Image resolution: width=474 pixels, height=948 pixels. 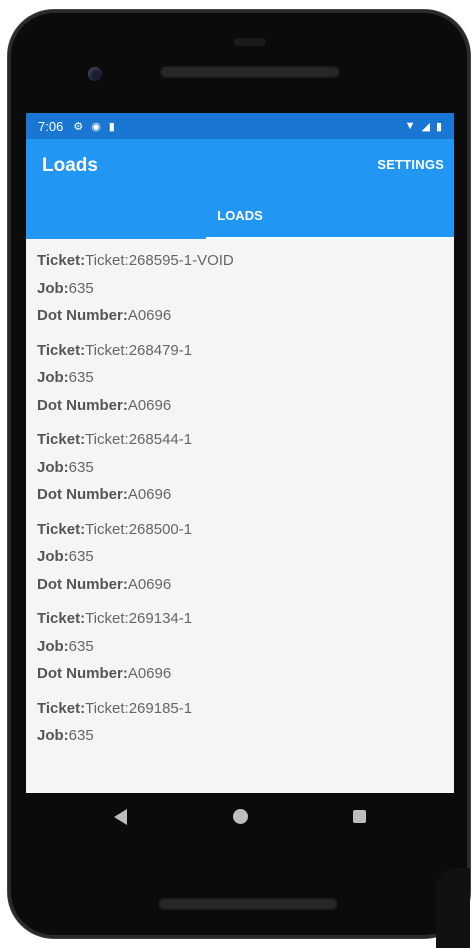 I want to click on status-time: 7:06, so click(x=51, y=126).